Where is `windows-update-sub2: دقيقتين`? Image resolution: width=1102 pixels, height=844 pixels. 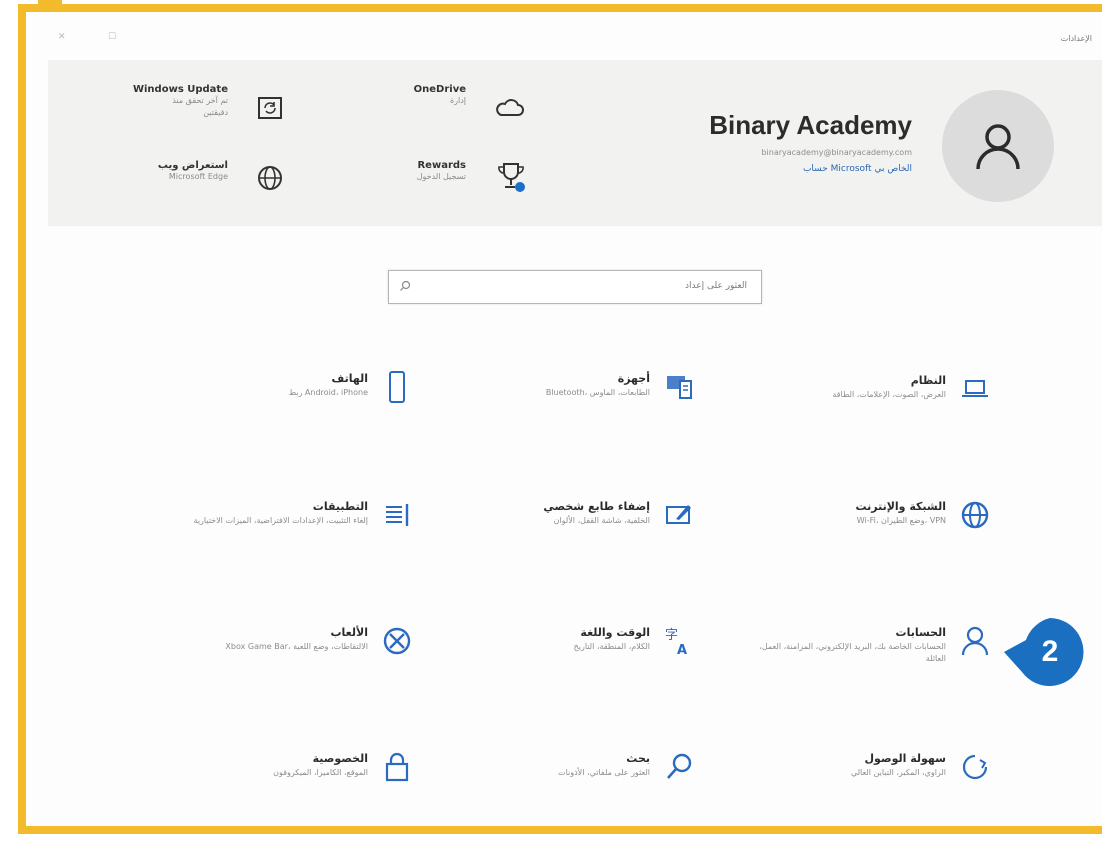
windows-update-sub2: دقيقتين is located at coordinates (215, 112).